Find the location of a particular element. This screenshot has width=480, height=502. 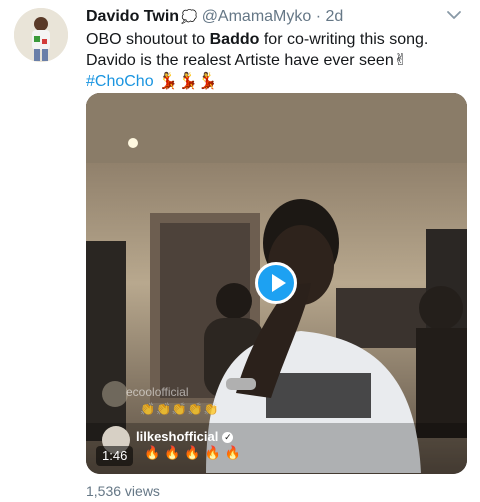

verified-icon: ✓ is located at coordinates (228, 438).